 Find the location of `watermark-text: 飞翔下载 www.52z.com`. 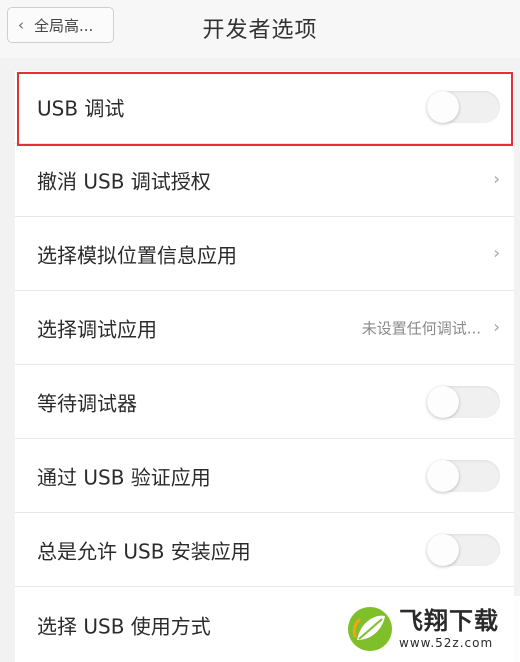

watermark-text: 飞翔下载 www.52z.com is located at coordinates (449, 629).